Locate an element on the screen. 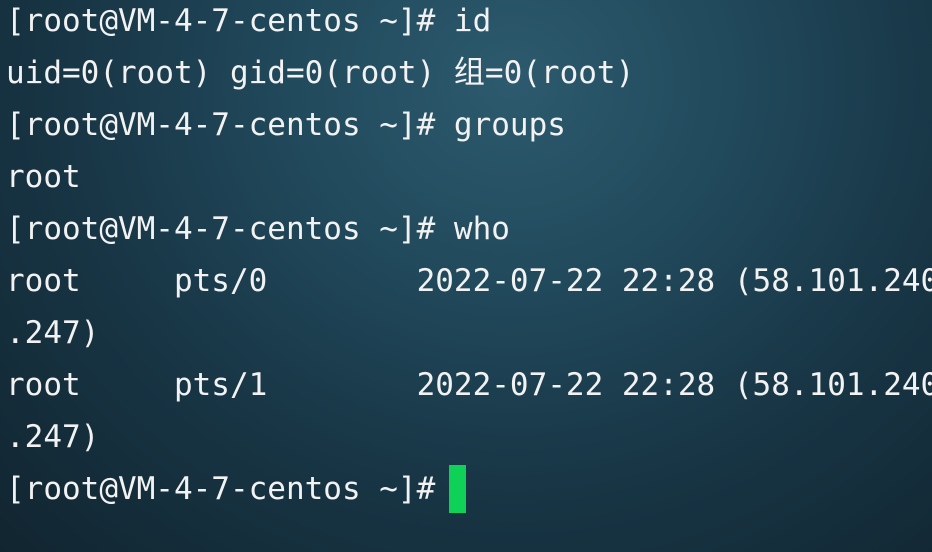 This screenshot has height=552, width=932. prompt-text: [root@VM-4-7-centos ~]# is located at coordinates (221, 489).